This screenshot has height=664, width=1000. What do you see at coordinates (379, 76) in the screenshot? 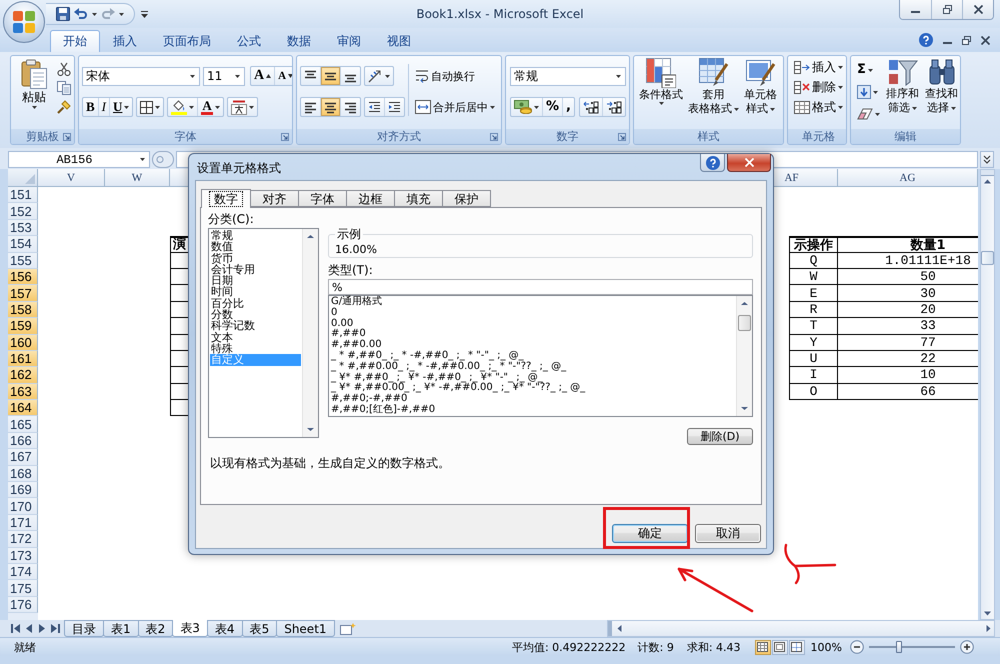
I see `orientation-button` at bounding box center [379, 76].